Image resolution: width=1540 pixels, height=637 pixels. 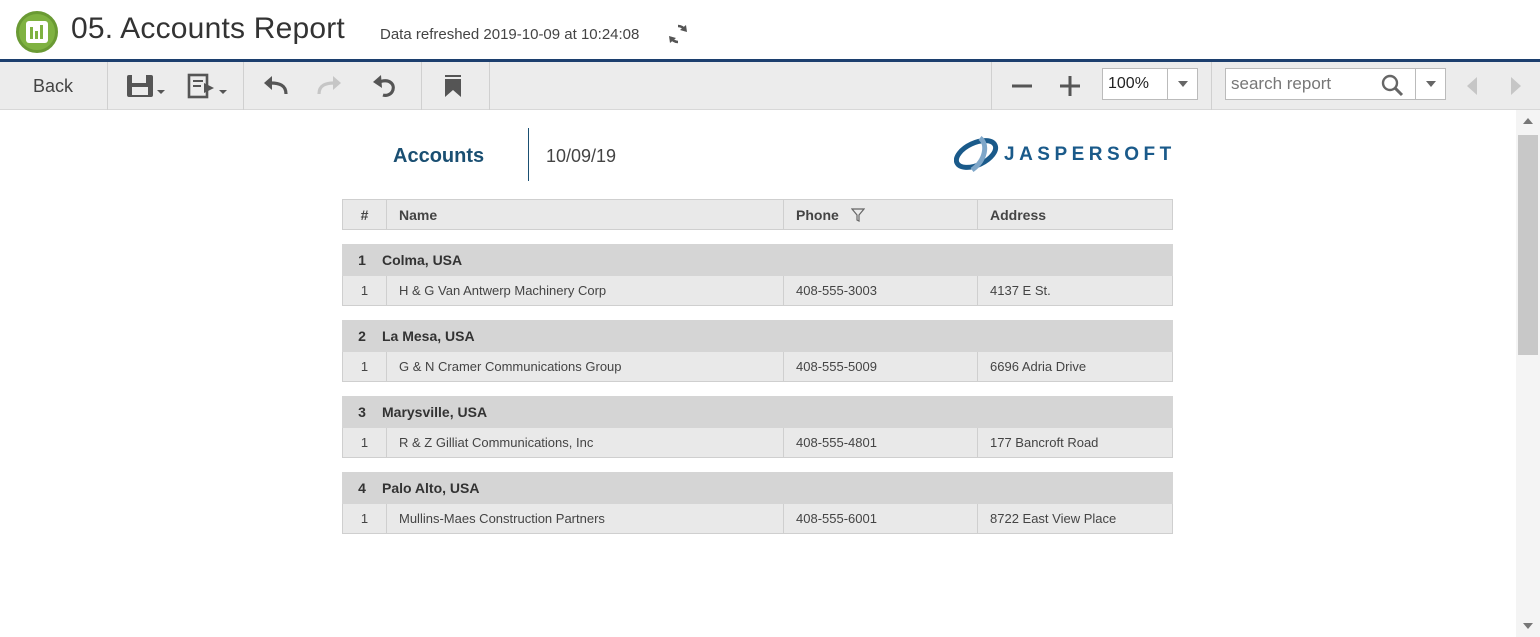 I want to click on export-icon, so click(x=207, y=86).